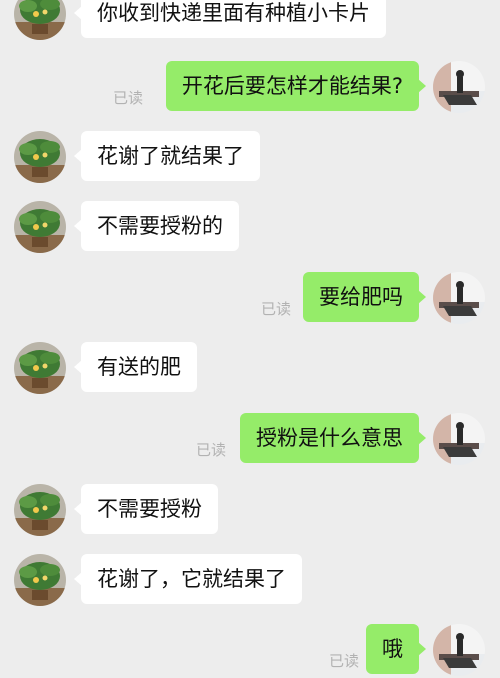 The height and width of the screenshot is (678, 500). What do you see at coordinates (364, 297) in the screenshot?
I see `message-bubble: 要给肥吗` at bounding box center [364, 297].